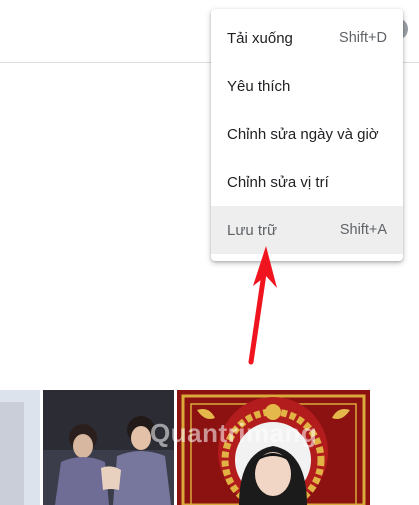 Image resolution: width=419 pixels, height=505 pixels. What do you see at coordinates (252, 230) in the screenshot?
I see `menu-item-label: Lưu trữ` at bounding box center [252, 230].